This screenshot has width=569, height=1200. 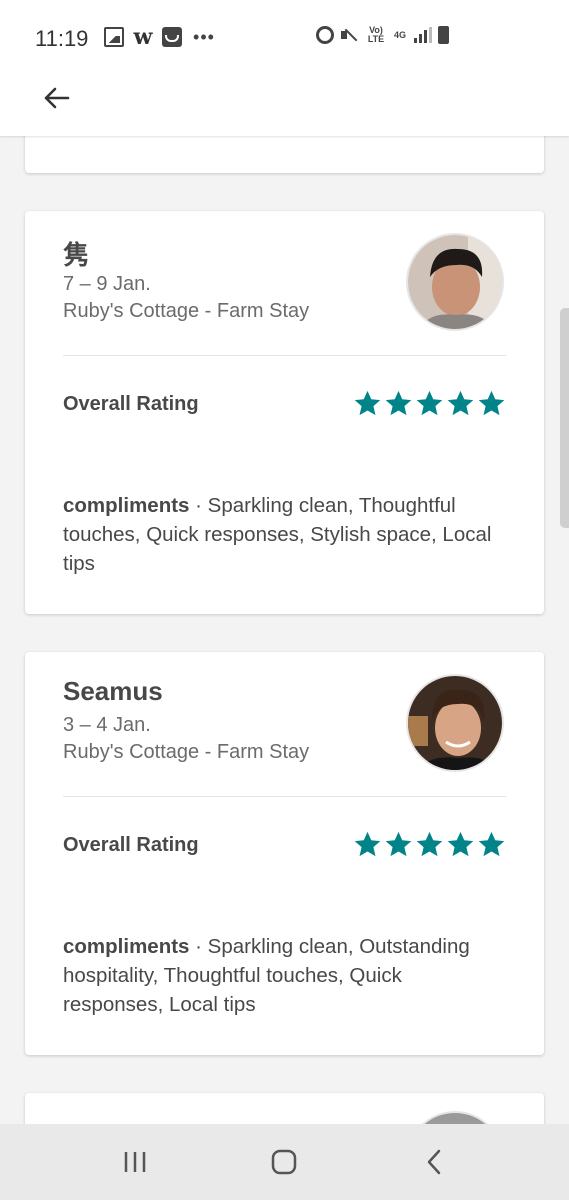 I want to click on scrollbar, so click(x=564, y=418).